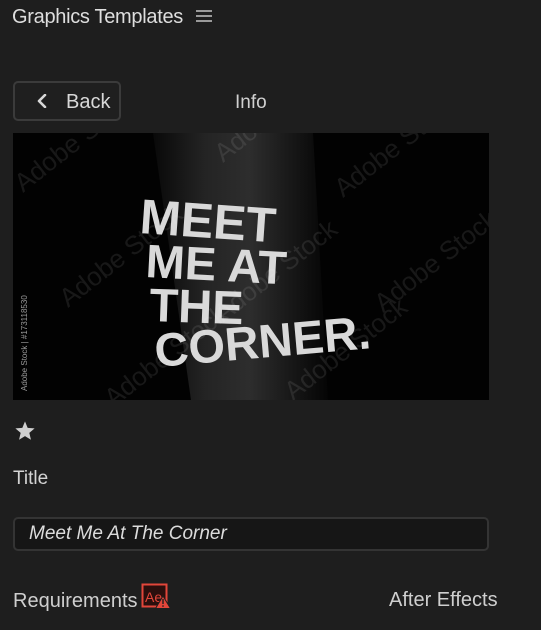 The height and width of the screenshot is (630, 541). Describe the element at coordinates (156, 596) in the screenshot. I see `after-effects-warning-icon: Ae` at that location.